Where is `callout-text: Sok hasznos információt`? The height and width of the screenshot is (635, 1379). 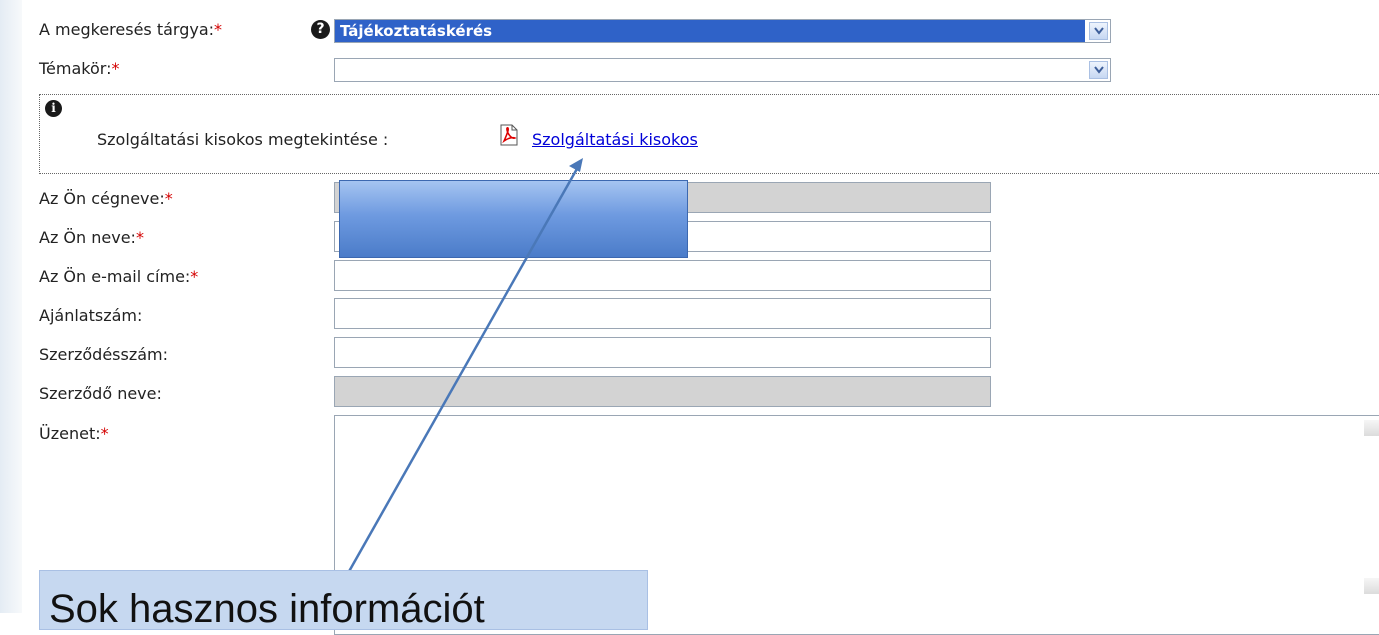 callout-text: Sok hasznos információt is located at coordinates (267, 609).